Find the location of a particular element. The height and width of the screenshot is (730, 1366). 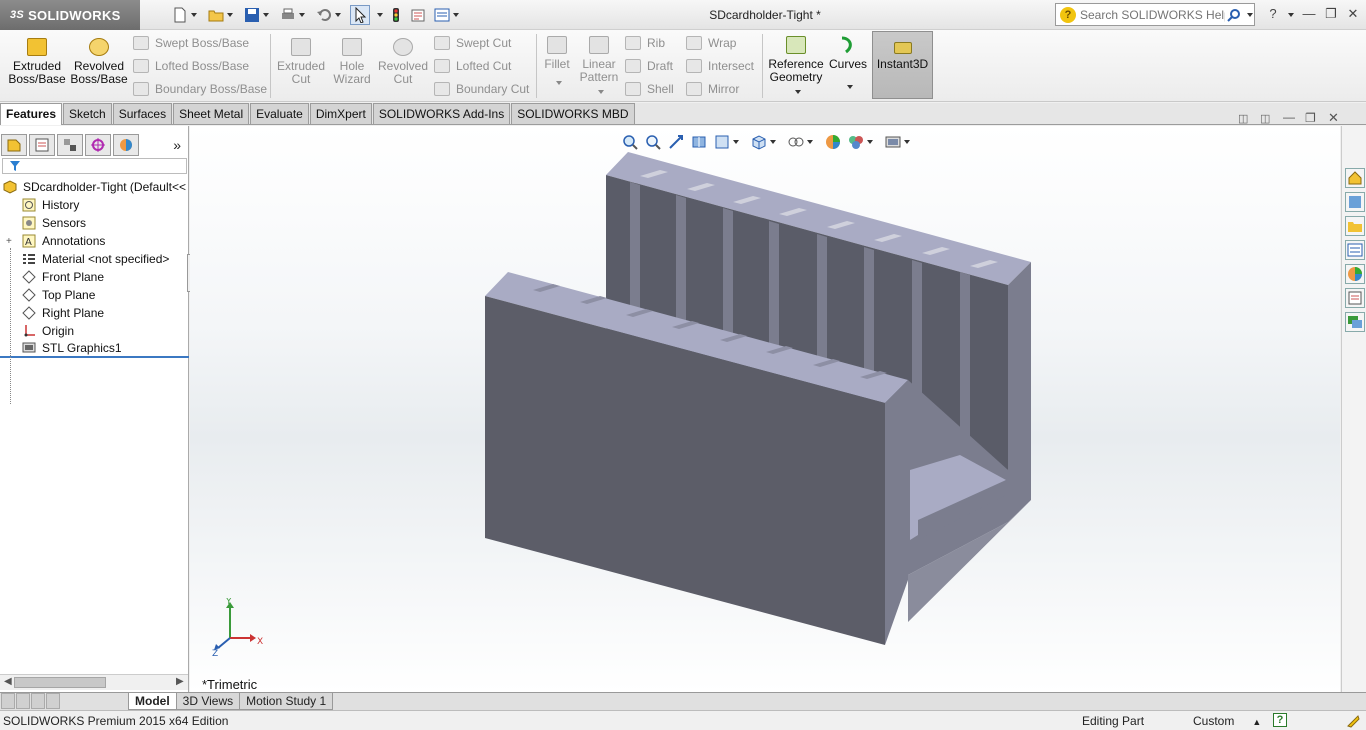

undo-button is located at coordinates (328, 15).